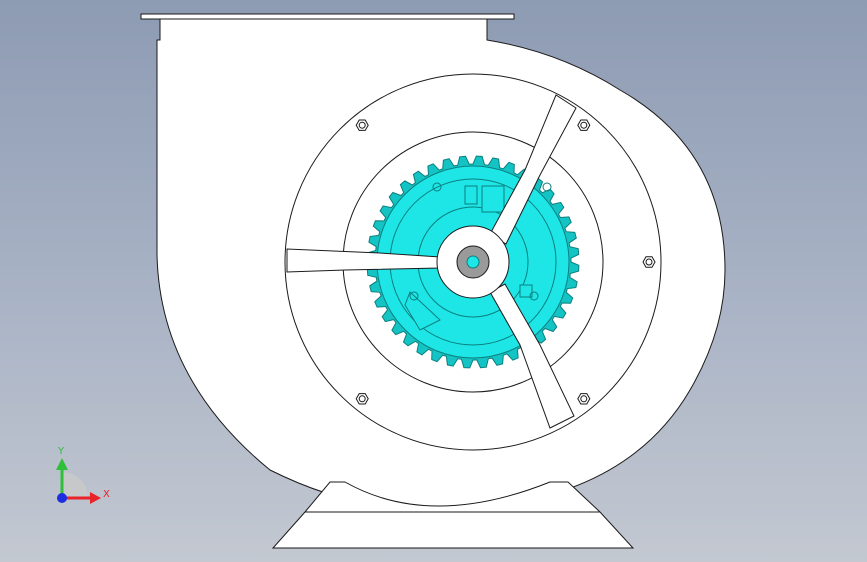  I want to click on x-axis-head, so click(95, 498).